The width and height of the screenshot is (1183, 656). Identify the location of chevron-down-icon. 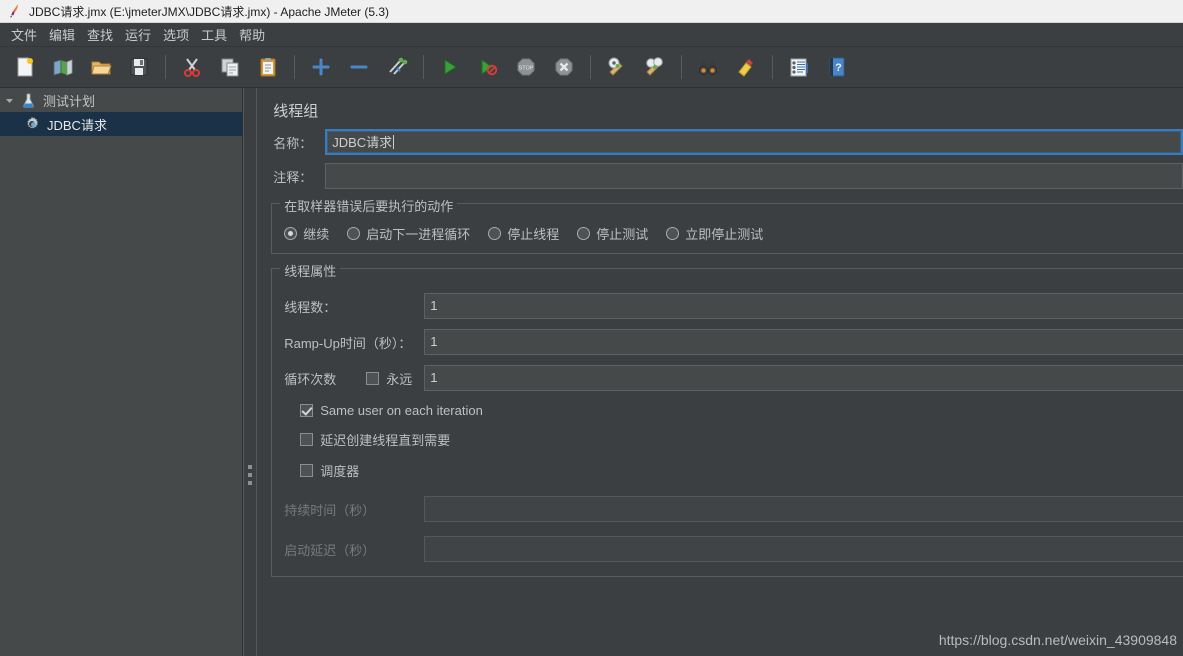
(9, 100).